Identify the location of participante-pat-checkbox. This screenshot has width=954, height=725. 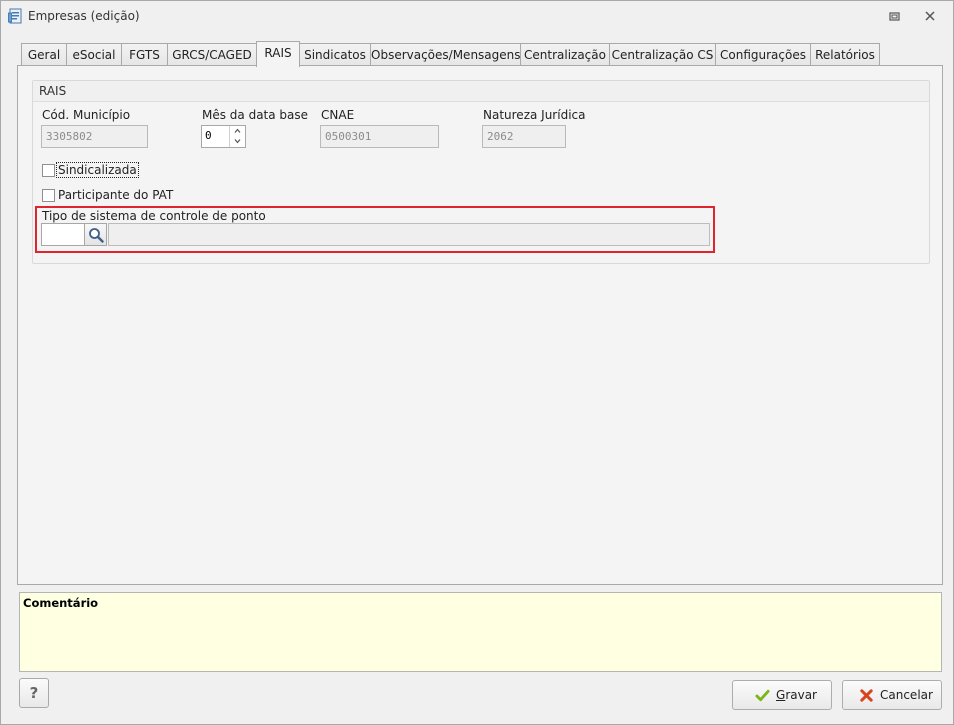
(48, 195).